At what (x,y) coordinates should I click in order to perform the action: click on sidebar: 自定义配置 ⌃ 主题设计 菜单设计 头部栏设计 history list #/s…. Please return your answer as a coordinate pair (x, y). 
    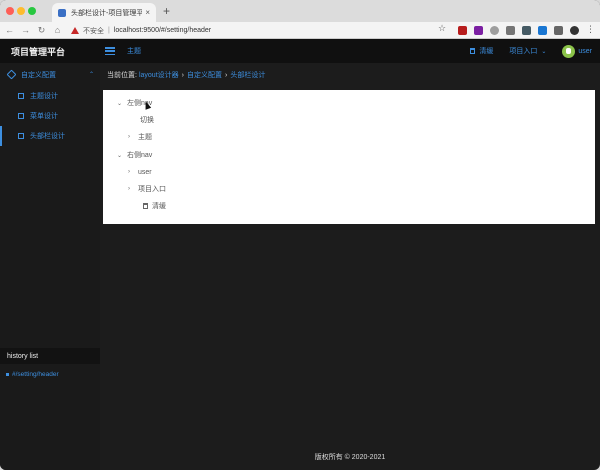
    Looking at the image, I should click on (50, 266).